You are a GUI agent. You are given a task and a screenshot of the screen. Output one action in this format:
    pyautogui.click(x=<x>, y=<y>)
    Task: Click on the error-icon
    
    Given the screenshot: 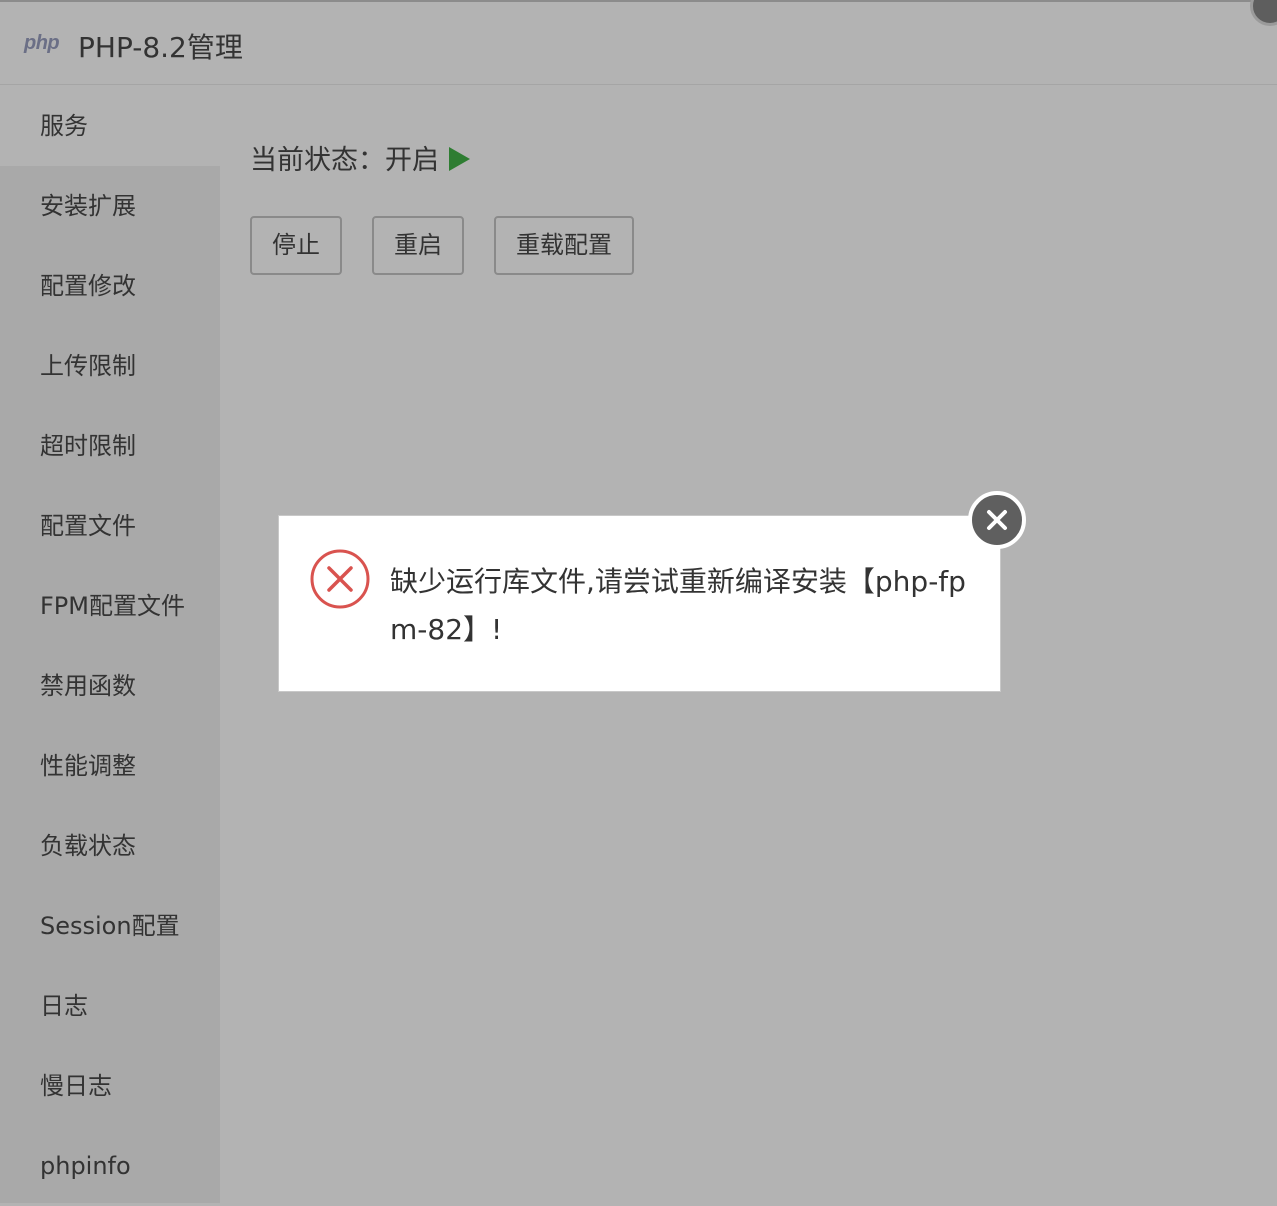 What is the action you would take?
    pyautogui.click(x=340, y=579)
    